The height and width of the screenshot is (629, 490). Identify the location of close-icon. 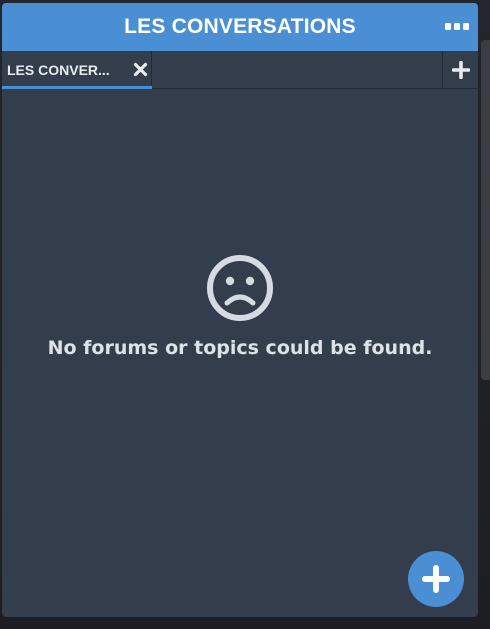
(140, 69).